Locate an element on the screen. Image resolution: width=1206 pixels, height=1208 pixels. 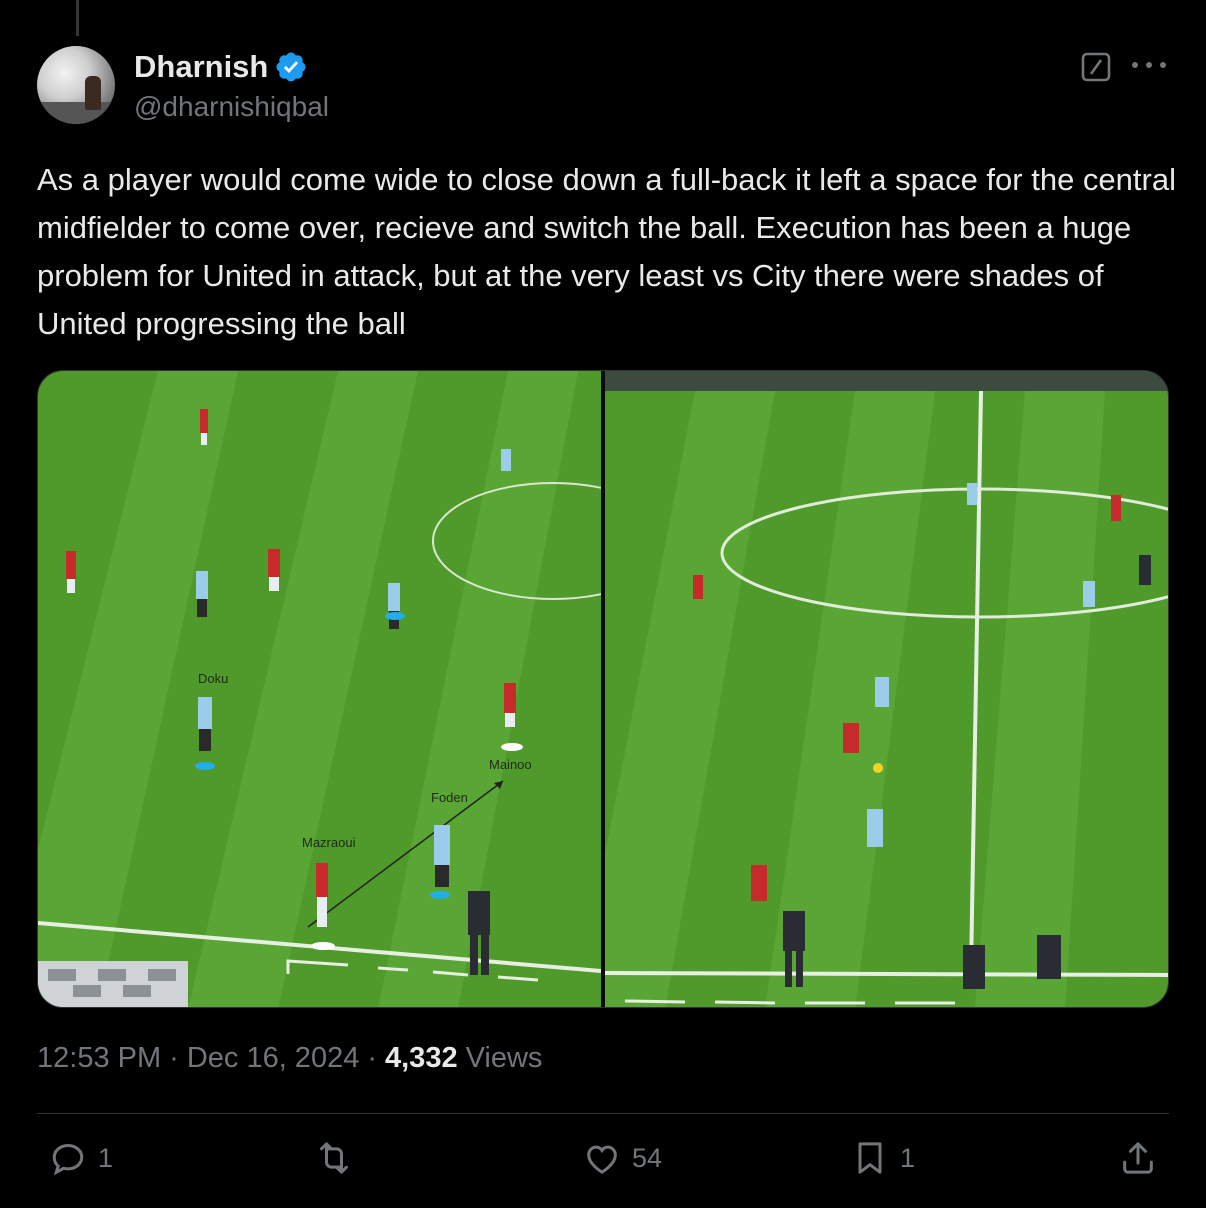
like-button: 54 is located at coordinates (622, 1158).